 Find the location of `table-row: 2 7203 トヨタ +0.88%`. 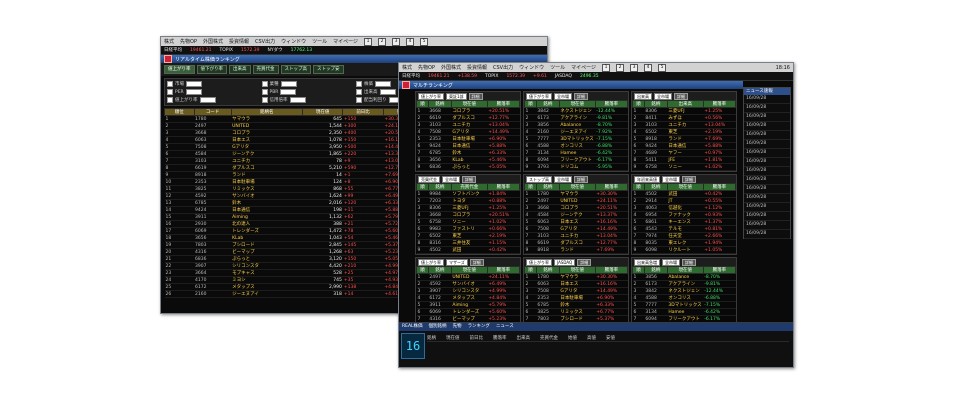

table-row: 2 7203 トヨタ +0.88% is located at coordinates (468, 201).